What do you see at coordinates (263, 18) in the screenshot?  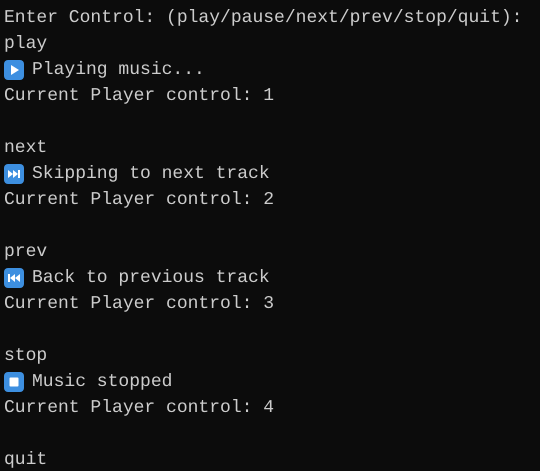 I see `prompt-text: Enter Control: (play/pause/next/prev/stop/quit):` at bounding box center [263, 18].